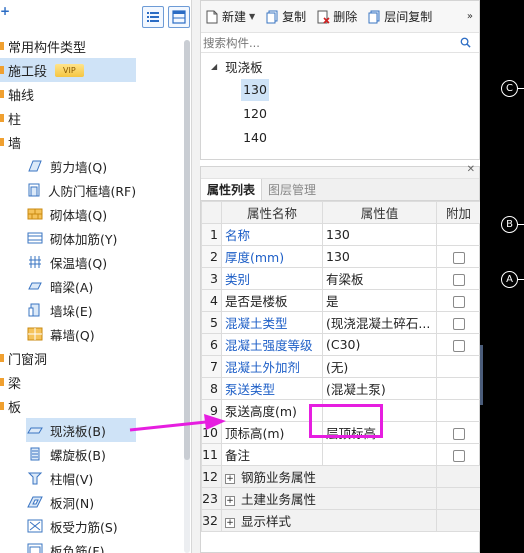  What do you see at coordinates (345, 17) in the screenshot?
I see `delete-button-label: 删除` at bounding box center [345, 17].